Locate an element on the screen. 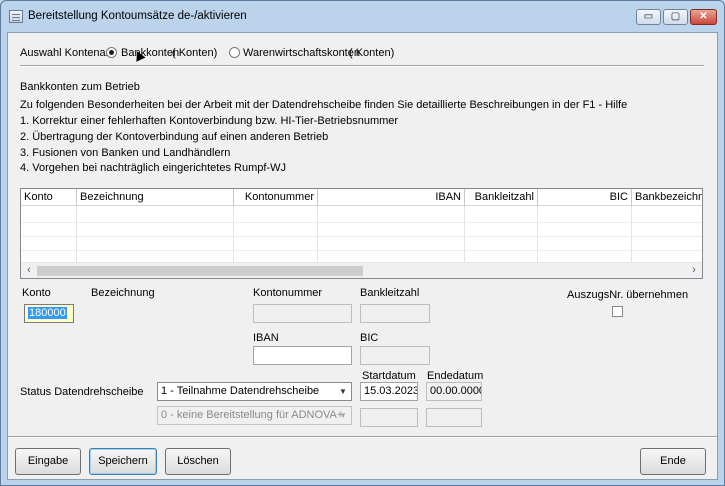 The height and width of the screenshot is (486, 725). startdatum-field: 15.03.2023 is located at coordinates (389, 391).